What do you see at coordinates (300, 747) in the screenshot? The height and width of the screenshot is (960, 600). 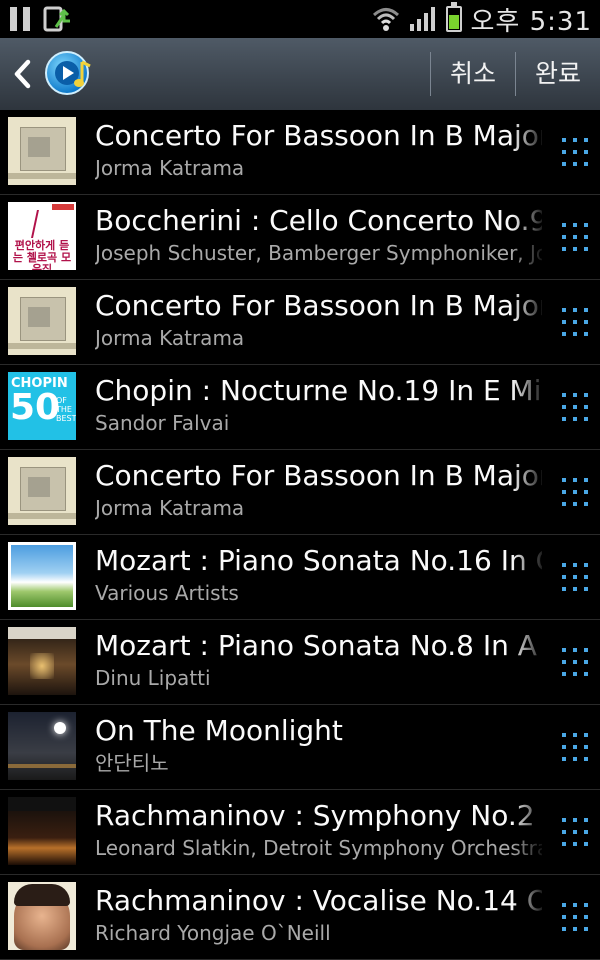 I see `track-row: On The Moonlight 안단티노` at bounding box center [300, 747].